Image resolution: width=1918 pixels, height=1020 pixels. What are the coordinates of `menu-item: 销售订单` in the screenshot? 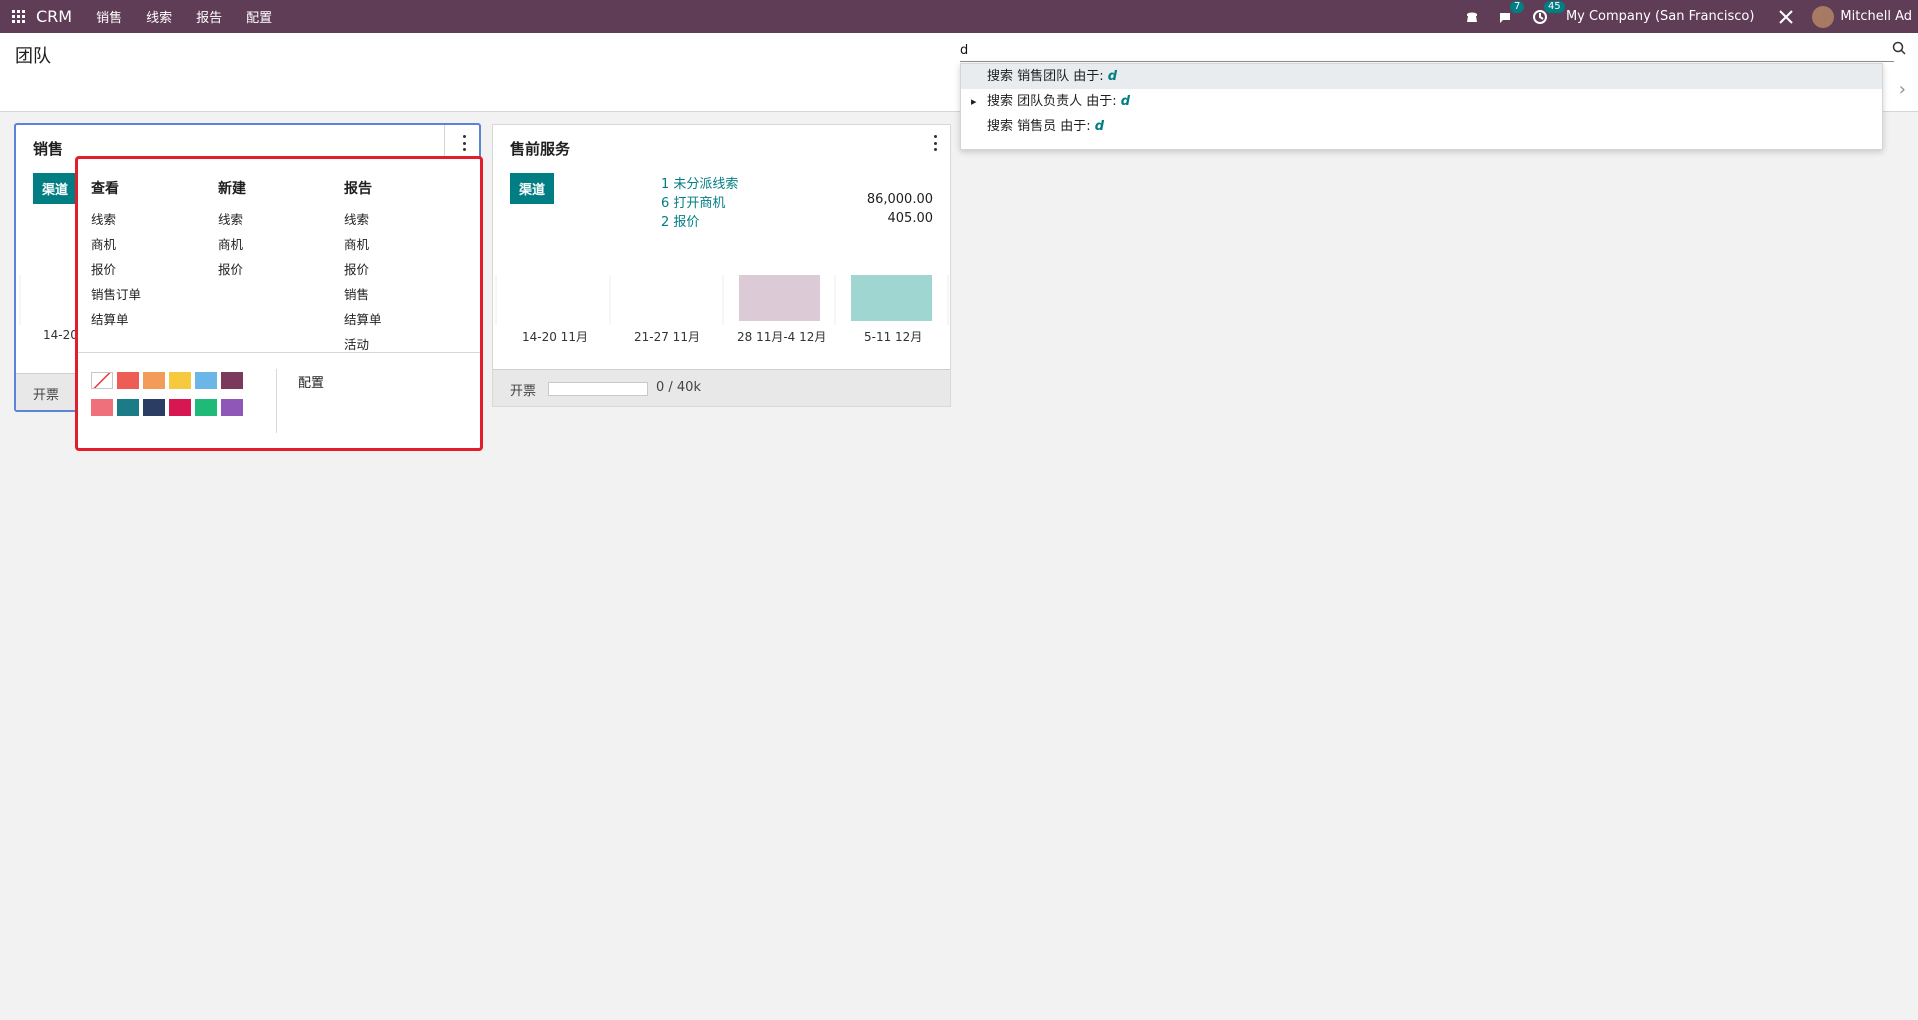 It's located at (116, 296).